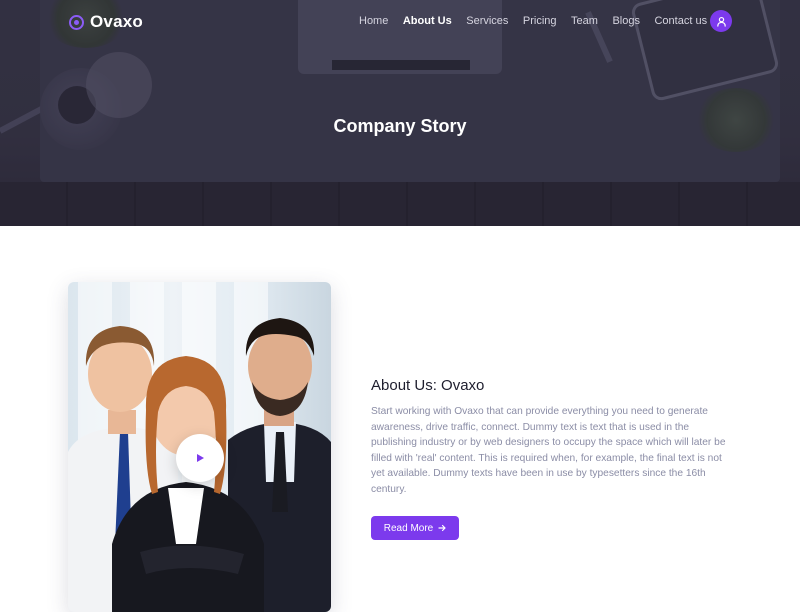 The height and width of the screenshot is (612, 800). Describe the element at coordinates (442, 528) in the screenshot. I see `arrow-right-icon` at that location.